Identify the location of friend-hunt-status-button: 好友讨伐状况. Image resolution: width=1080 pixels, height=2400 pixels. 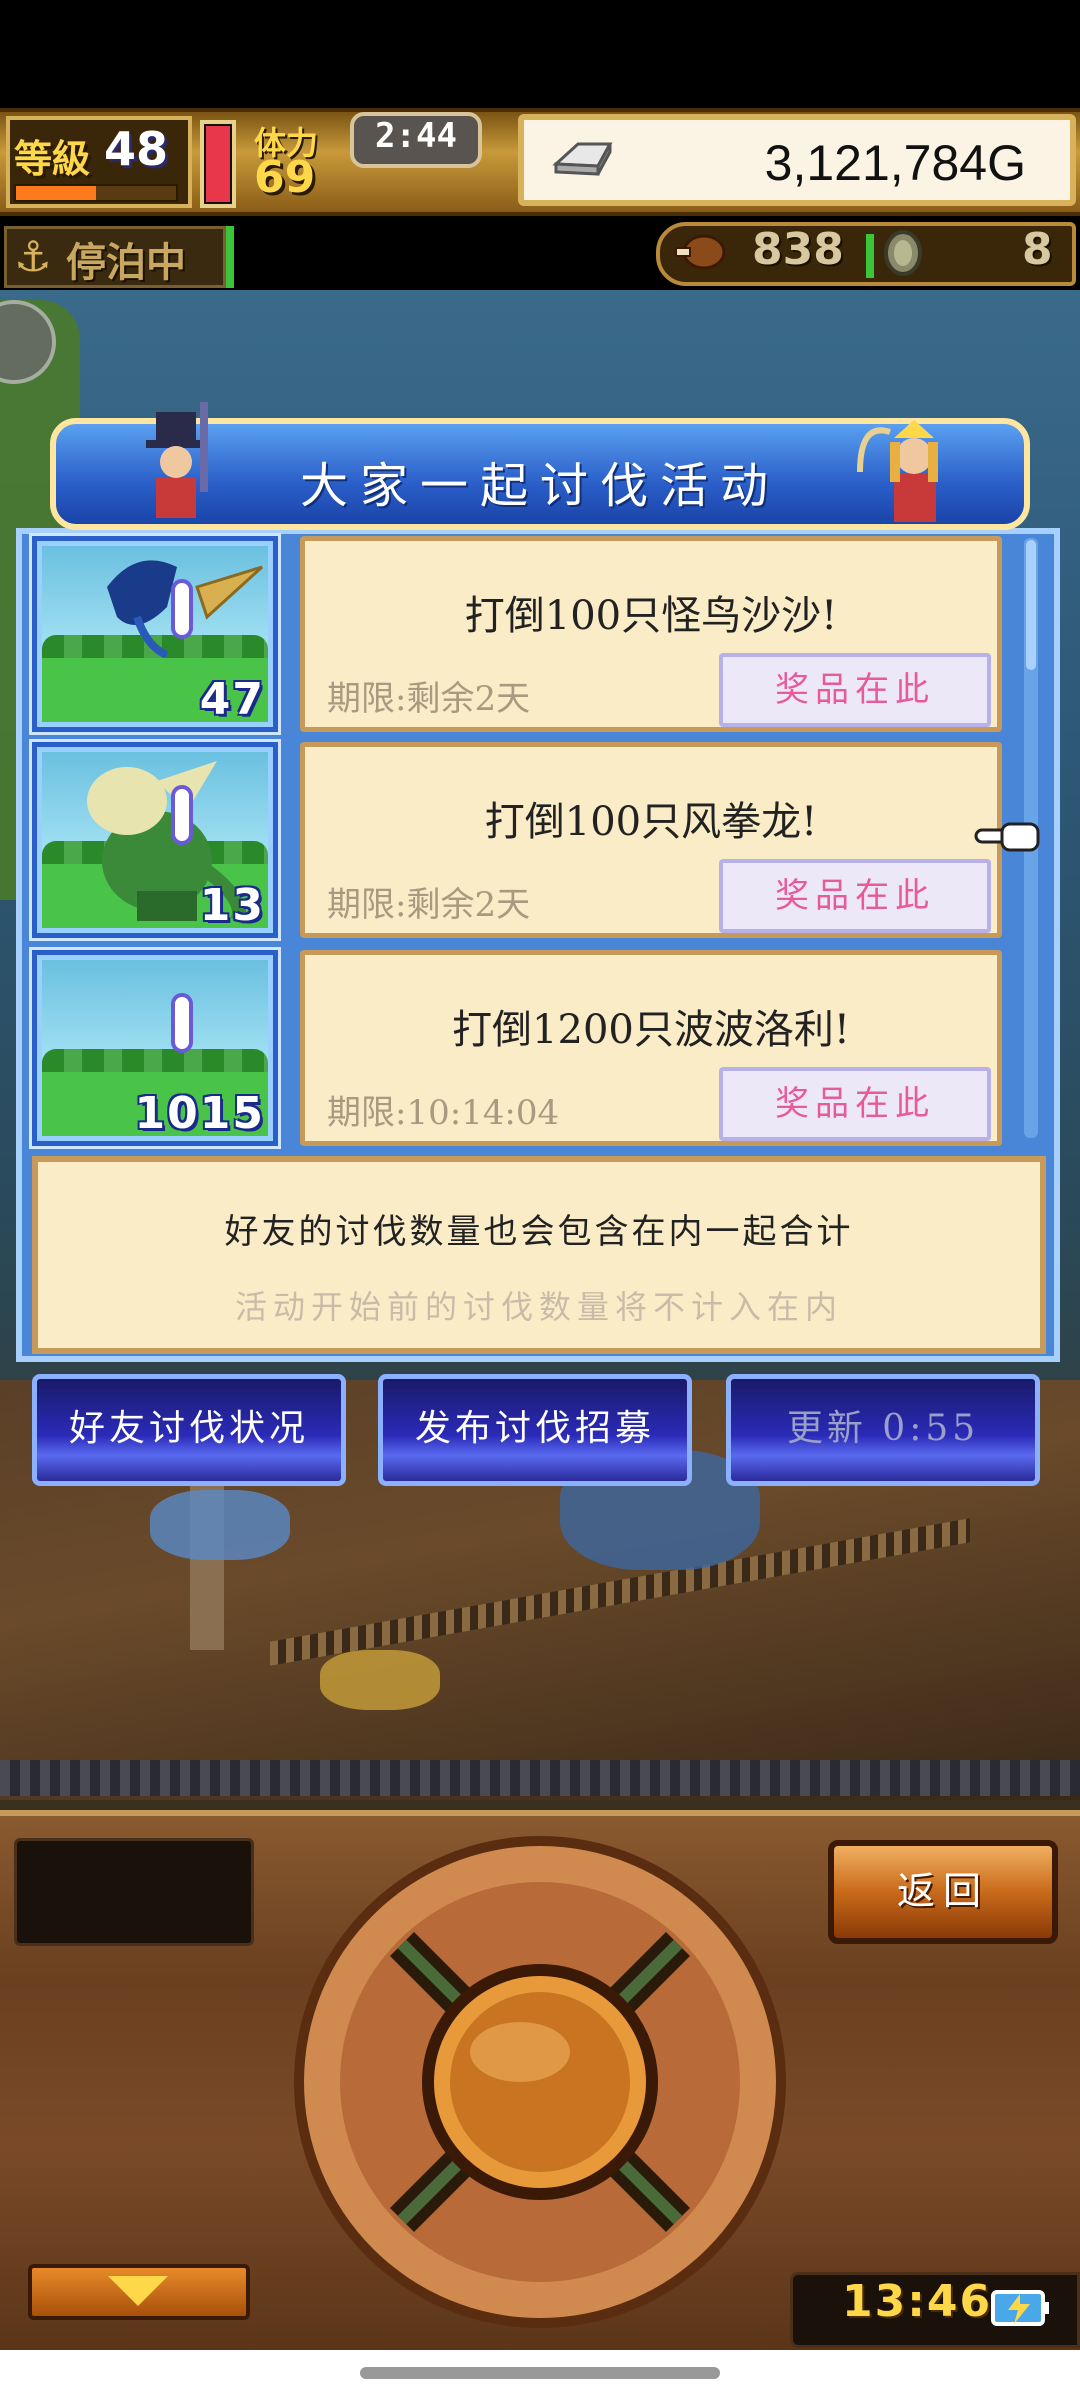
(189, 1430).